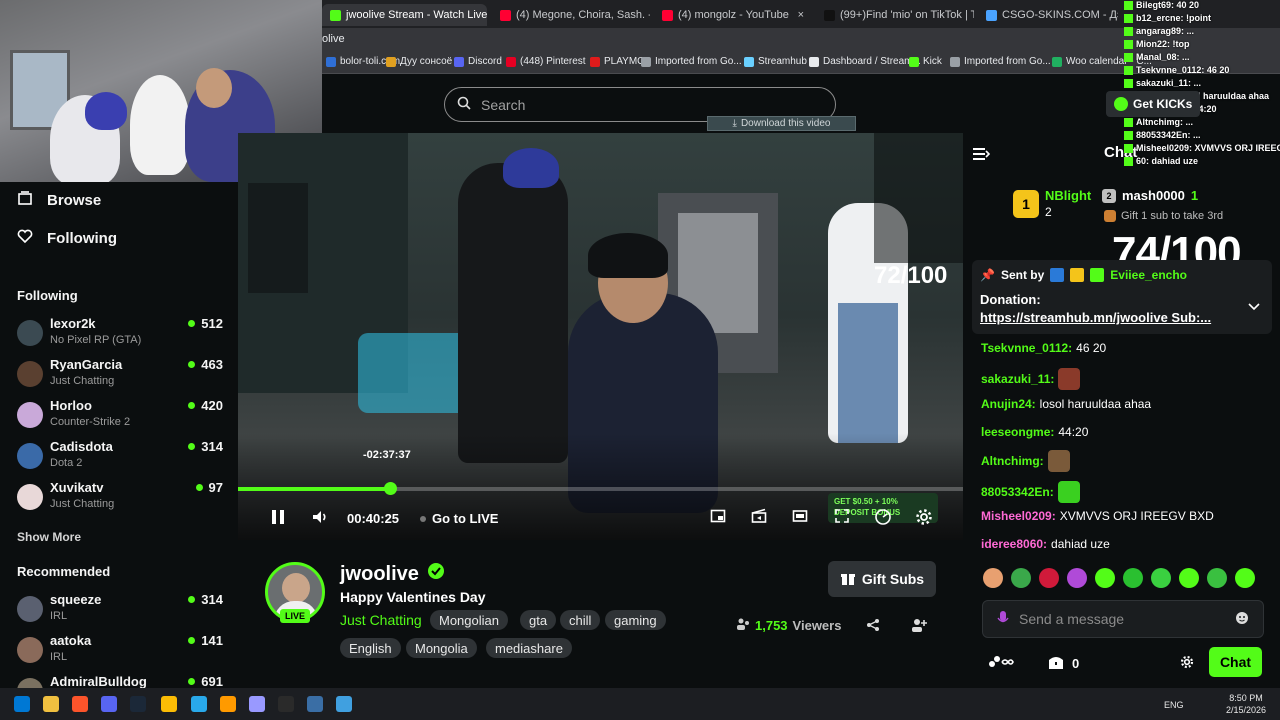 This screenshot has width=1280, height=720. I want to click on chat-message: Altnchimg:, so click(1025, 461).